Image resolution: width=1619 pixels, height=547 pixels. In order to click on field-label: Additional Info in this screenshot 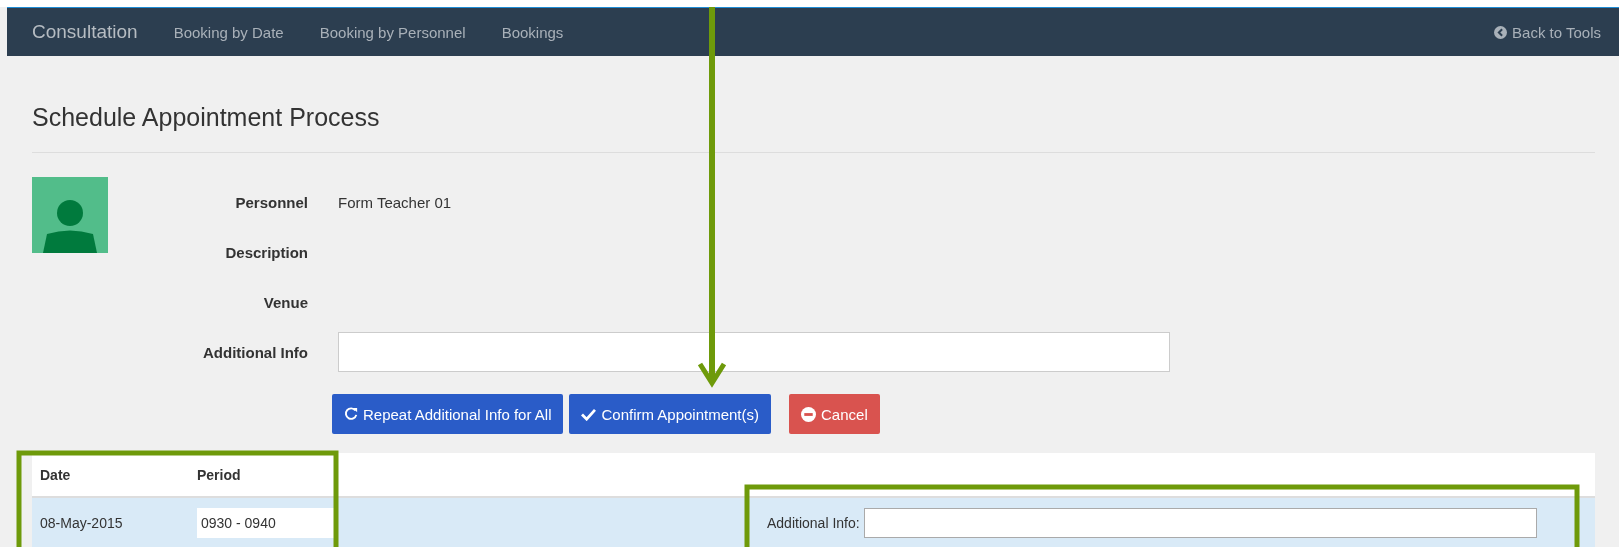, I will do `click(255, 352)`.